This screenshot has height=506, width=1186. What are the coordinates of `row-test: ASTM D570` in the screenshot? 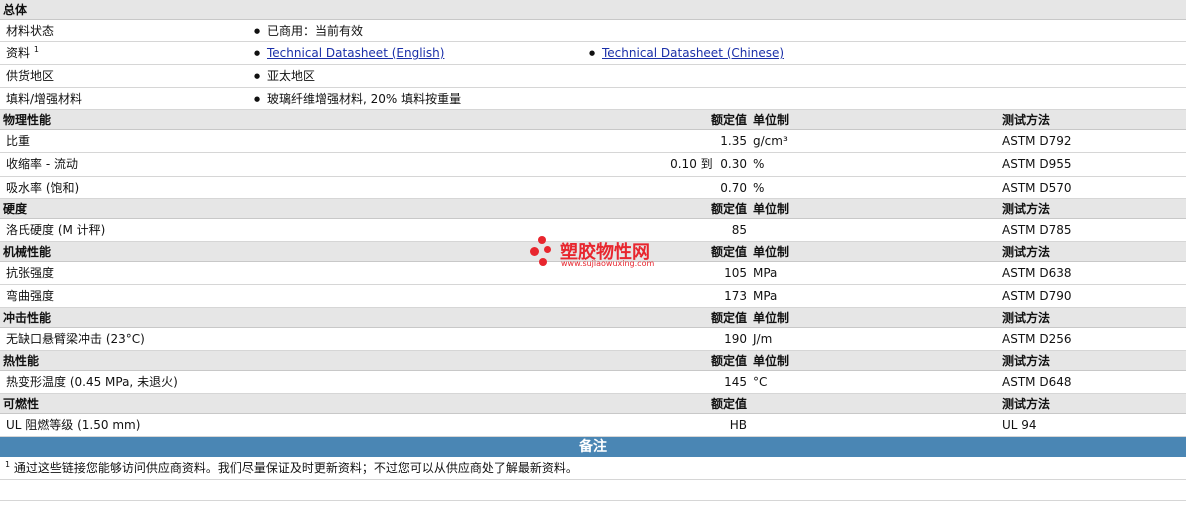 It's located at (1037, 188).